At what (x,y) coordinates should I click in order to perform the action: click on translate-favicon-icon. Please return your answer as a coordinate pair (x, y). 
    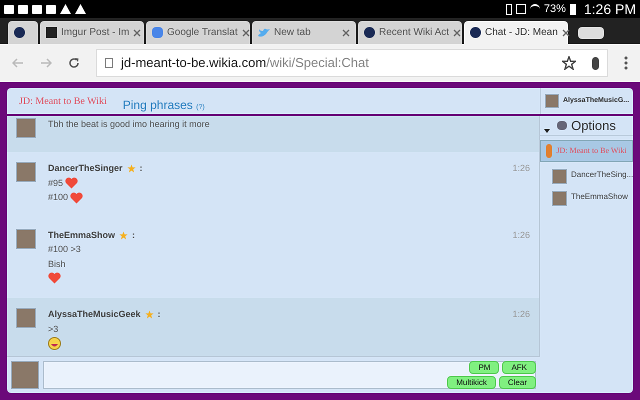
    Looking at the image, I should click on (157, 32).